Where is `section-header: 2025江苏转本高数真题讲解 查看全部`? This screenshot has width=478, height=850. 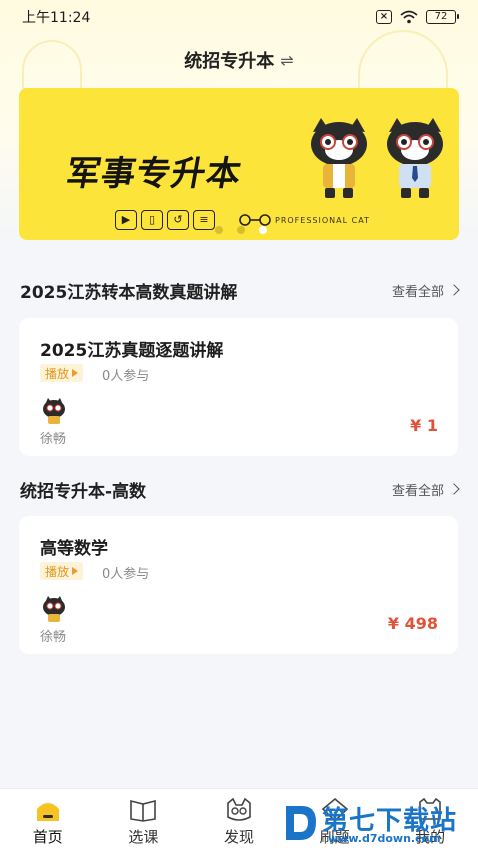
section-header: 2025江苏转本高数真题讲解 查看全部 is located at coordinates (240, 290).